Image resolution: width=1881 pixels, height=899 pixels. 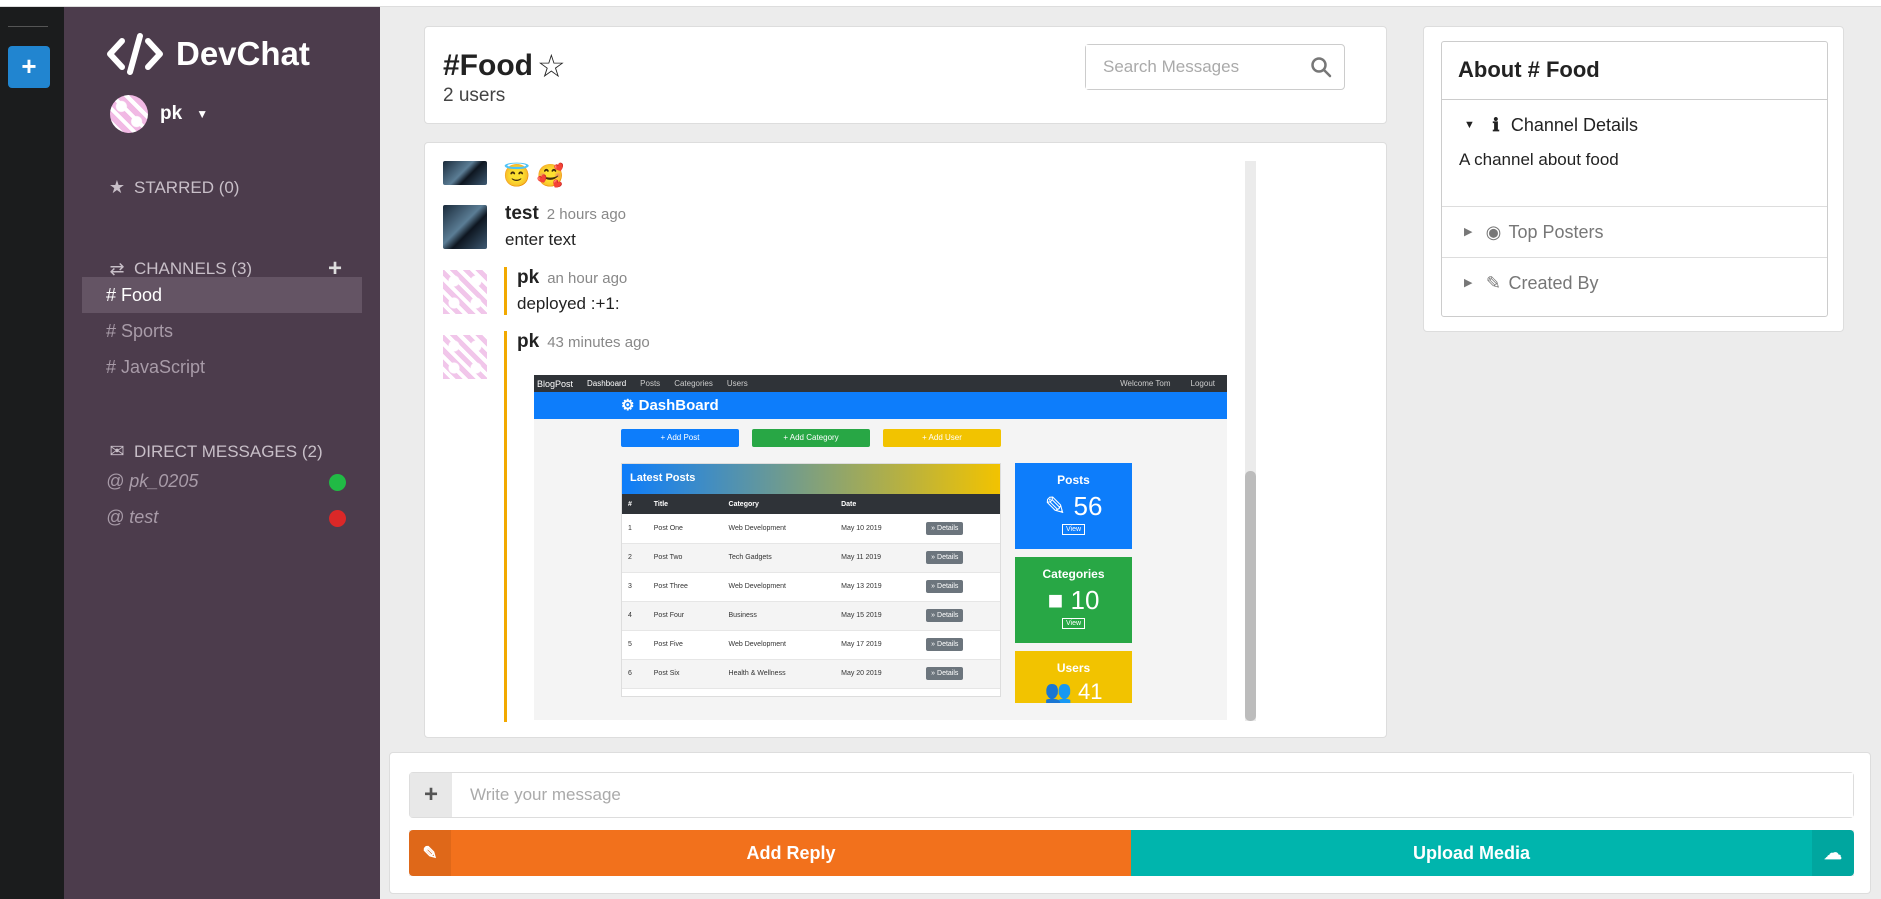 What do you see at coordinates (1191, 67) in the screenshot?
I see `search-input` at bounding box center [1191, 67].